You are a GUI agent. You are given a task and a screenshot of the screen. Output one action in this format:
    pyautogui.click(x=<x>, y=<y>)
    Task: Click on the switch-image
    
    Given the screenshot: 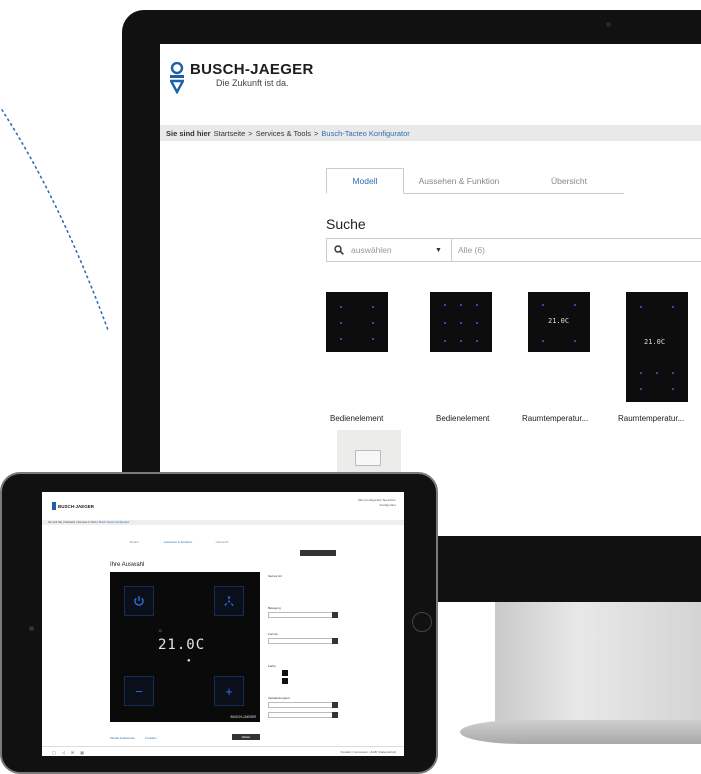 What is the action you would take?
    pyautogui.click(x=368, y=458)
    